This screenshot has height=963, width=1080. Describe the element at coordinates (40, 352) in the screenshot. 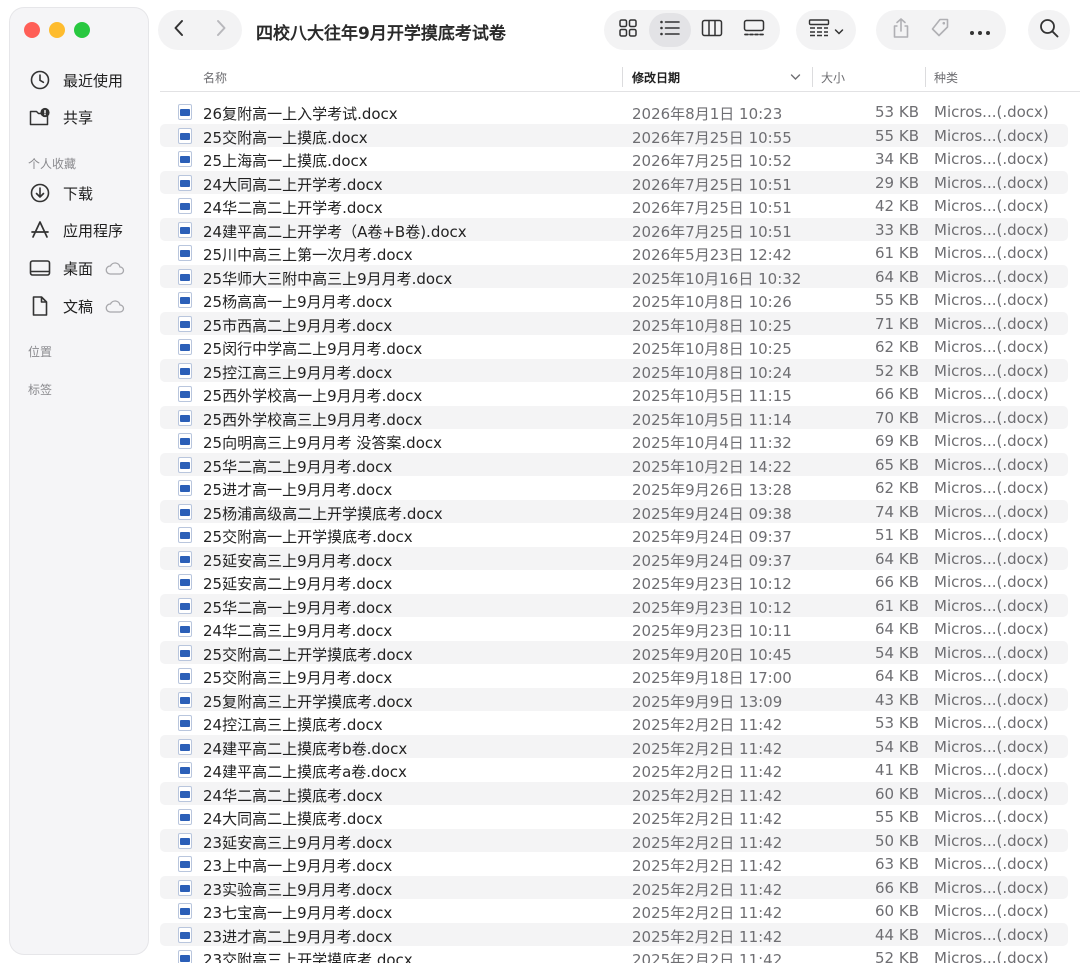

I see `locations-header: 位置` at that location.